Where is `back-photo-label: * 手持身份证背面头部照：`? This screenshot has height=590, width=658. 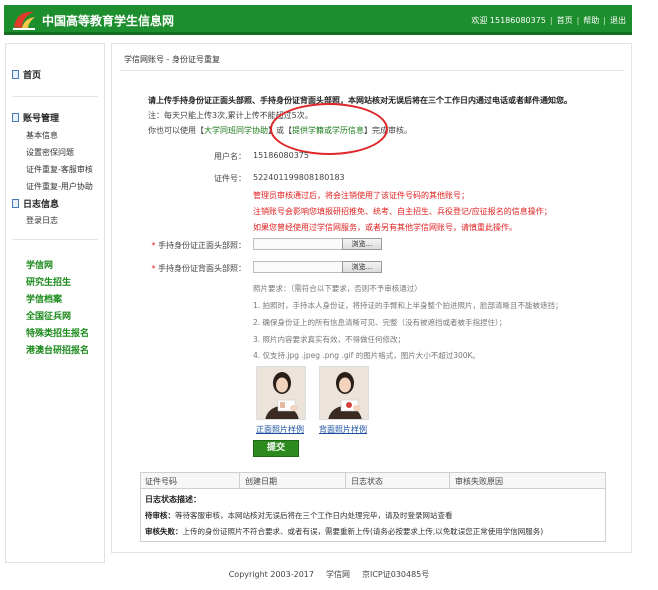
back-photo-label: * 手持身份证背面头部照： is located at coordinates (198, 268).